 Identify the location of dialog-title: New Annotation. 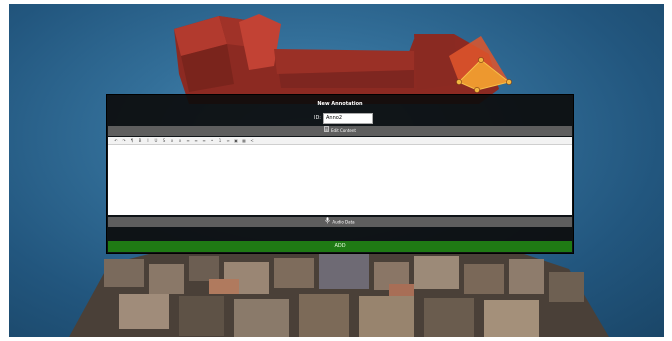
(340, 104).